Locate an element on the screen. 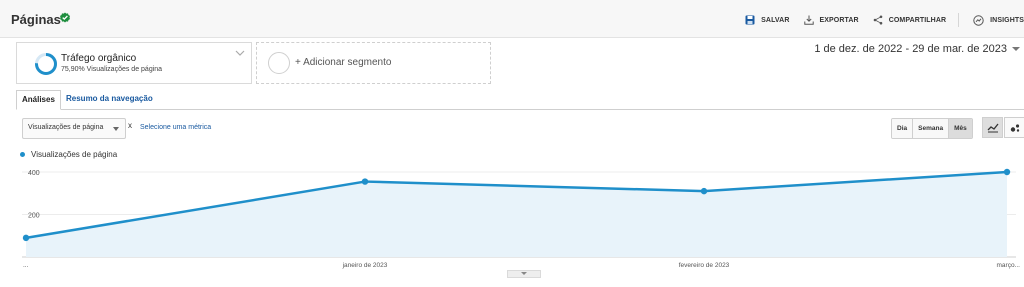  select-metric-link: Selecione uma métrica is located at coordinates (175, 127).